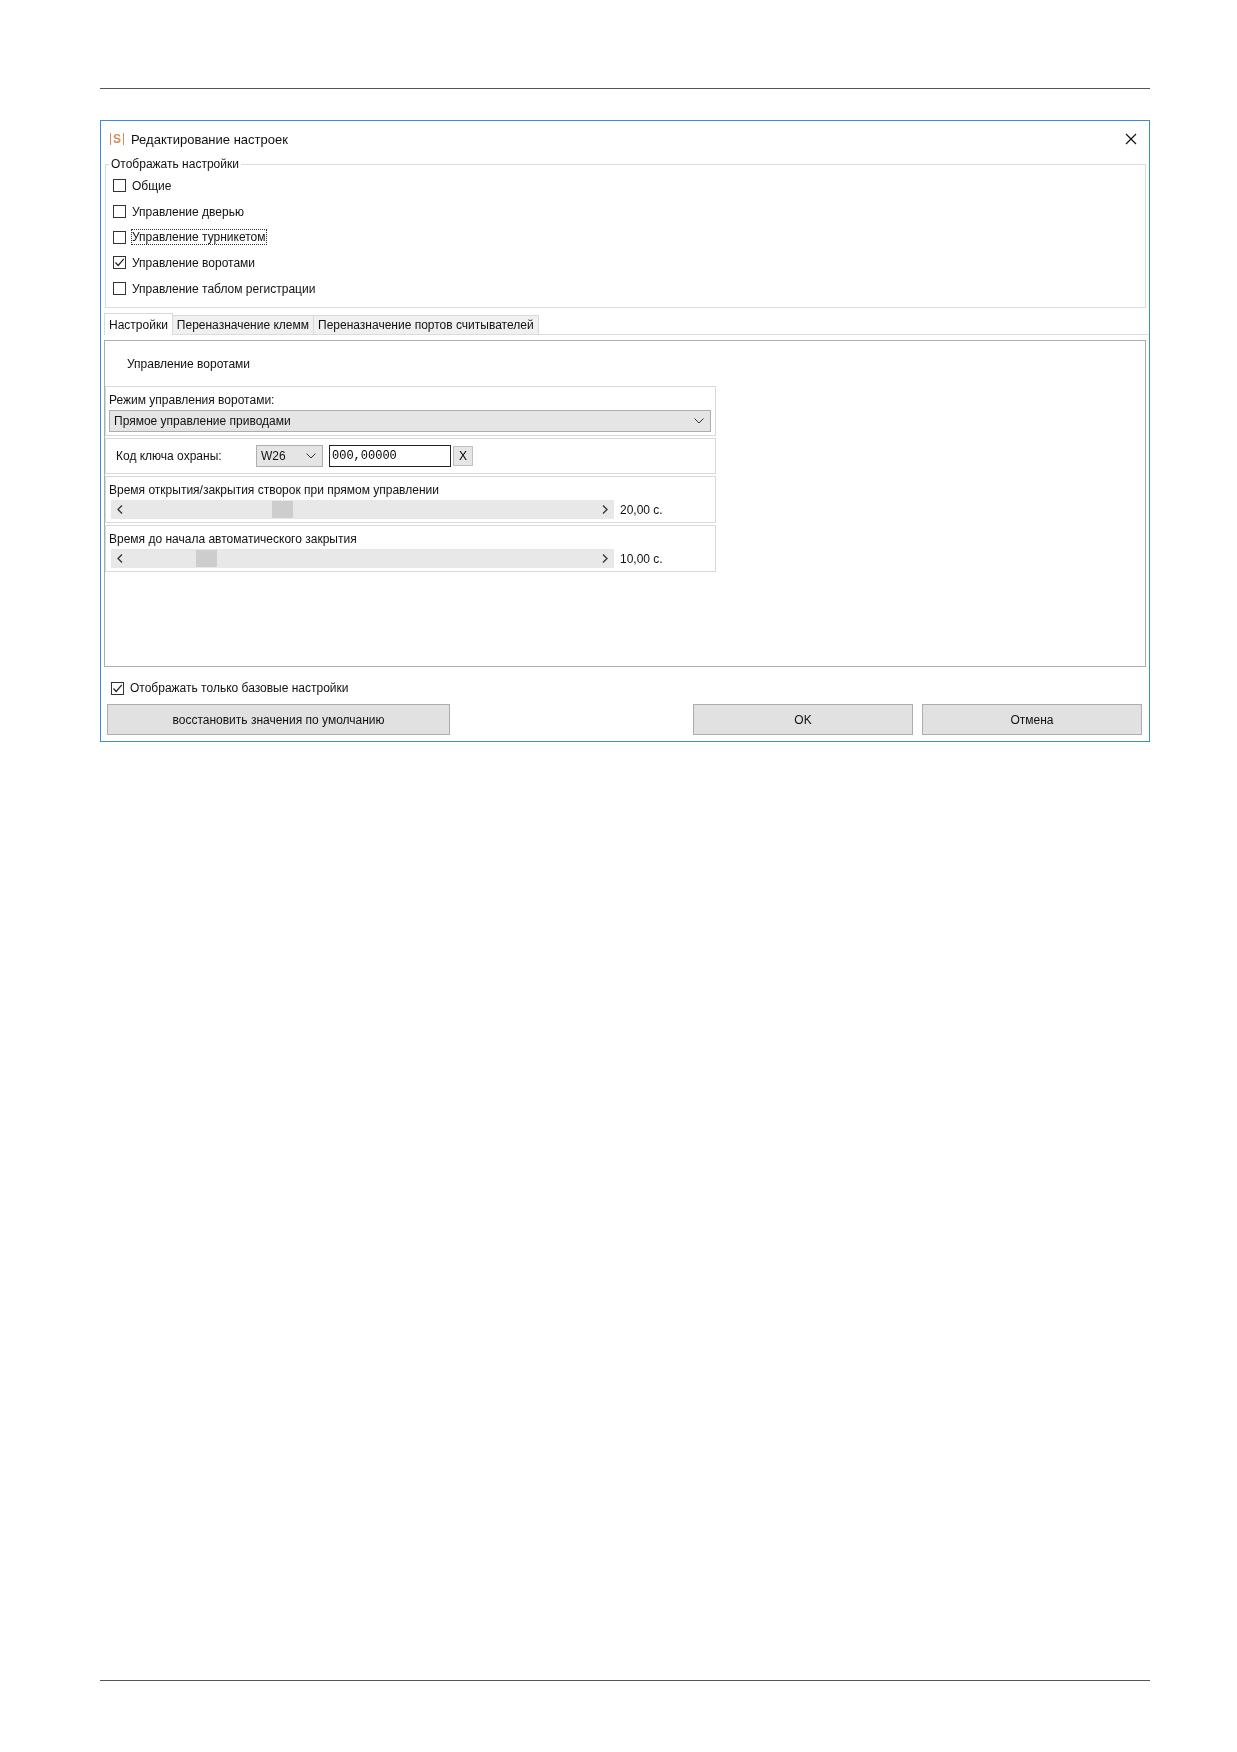 The height and width of the screenshot is (1752, 1237). What do you see at coordinates (199, 237) in the screenshot?
I see `checkbox-label: Управление турникетом` at bounding box center [199, 237].